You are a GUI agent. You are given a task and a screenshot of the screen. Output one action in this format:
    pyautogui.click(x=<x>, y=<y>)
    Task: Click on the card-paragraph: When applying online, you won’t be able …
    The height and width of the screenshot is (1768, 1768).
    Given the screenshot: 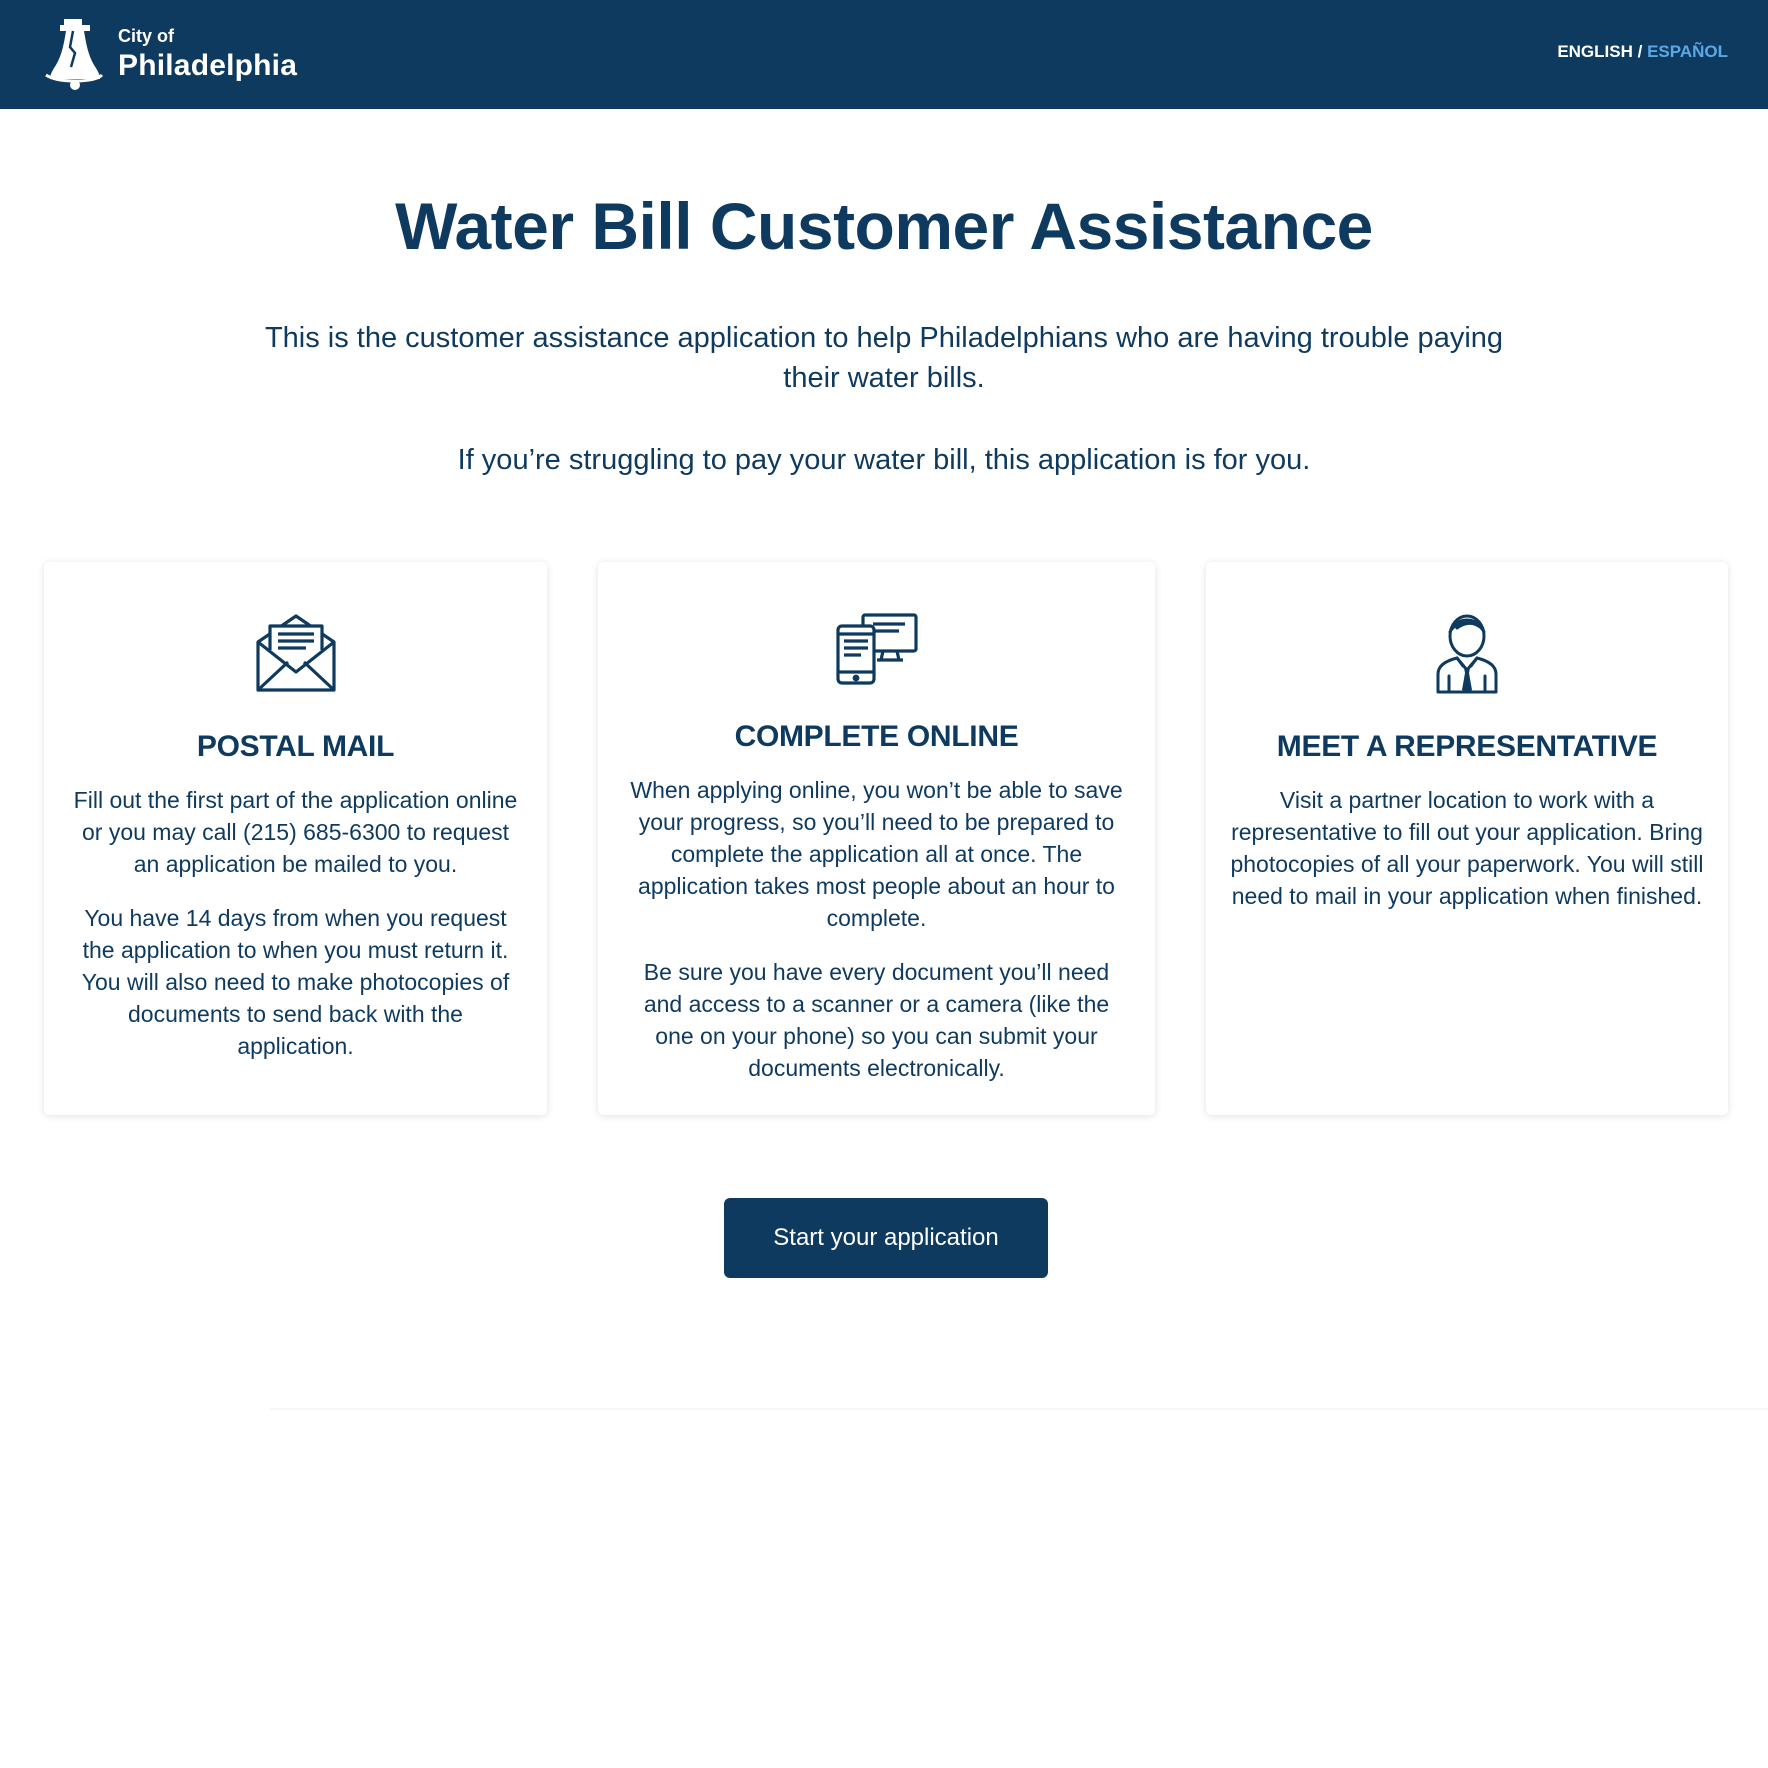 What is the action you would take?
    pyautogui.click(x=876, y=854)
    